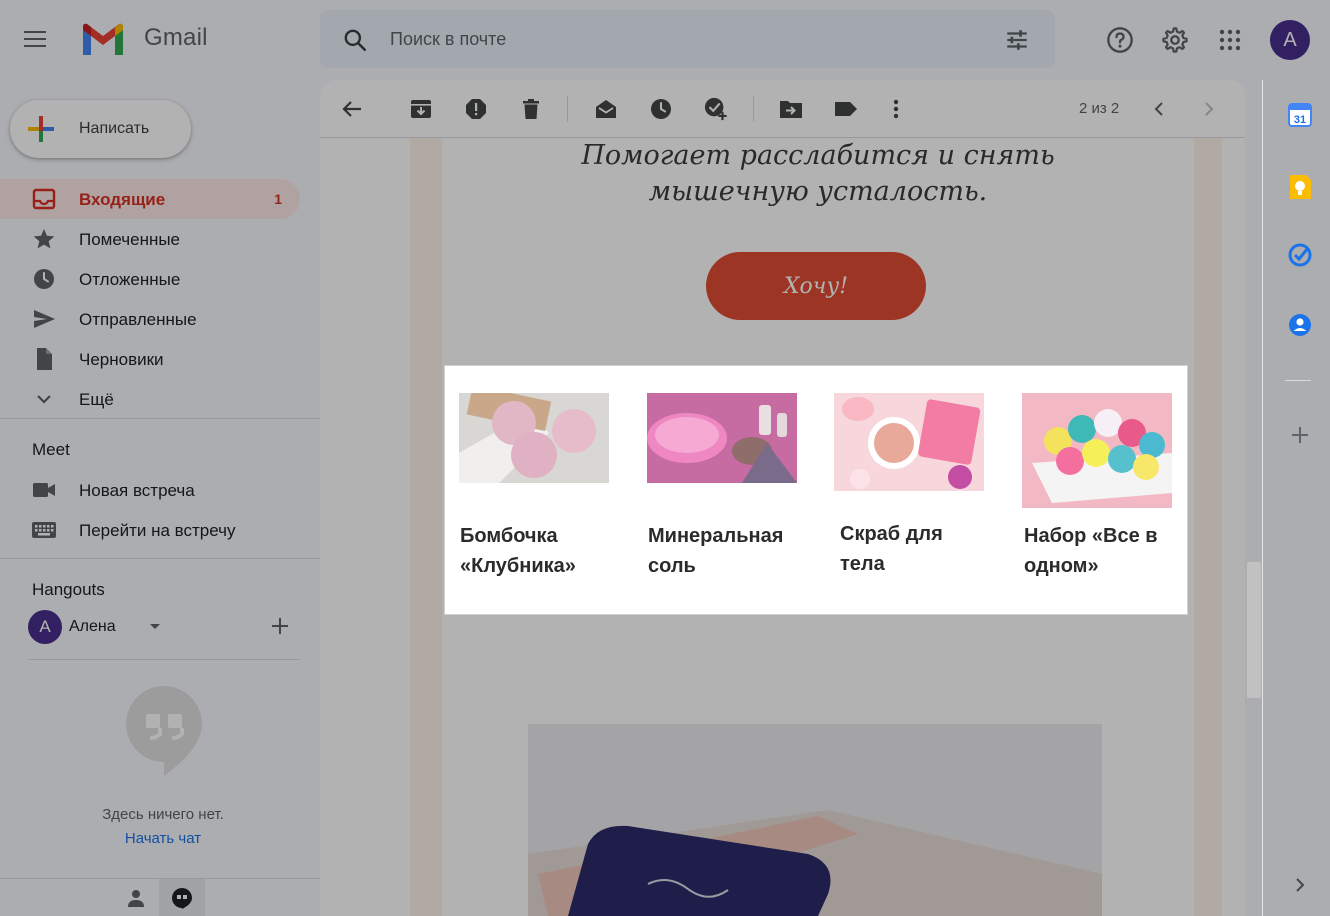 Image resolution: width=1330 pixels, height=916 pixels. Describe the element at coordinates (1230, 40) in the screenshot. I see `apps-icon` at that location.